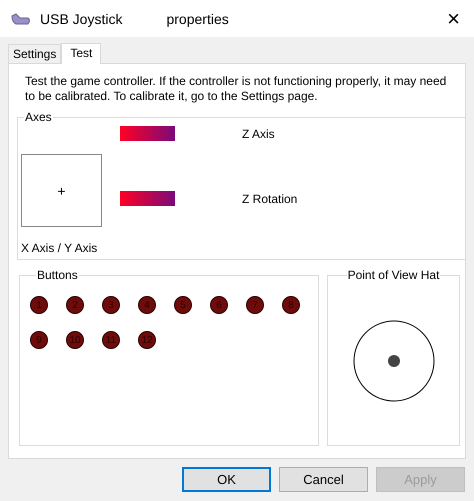 The width and height of the screenshot is (474, 501). What do you see at coordinates (61, 190) in the screenshot?
I see `xy-axis-box: +` at bounding box center [61, 190].